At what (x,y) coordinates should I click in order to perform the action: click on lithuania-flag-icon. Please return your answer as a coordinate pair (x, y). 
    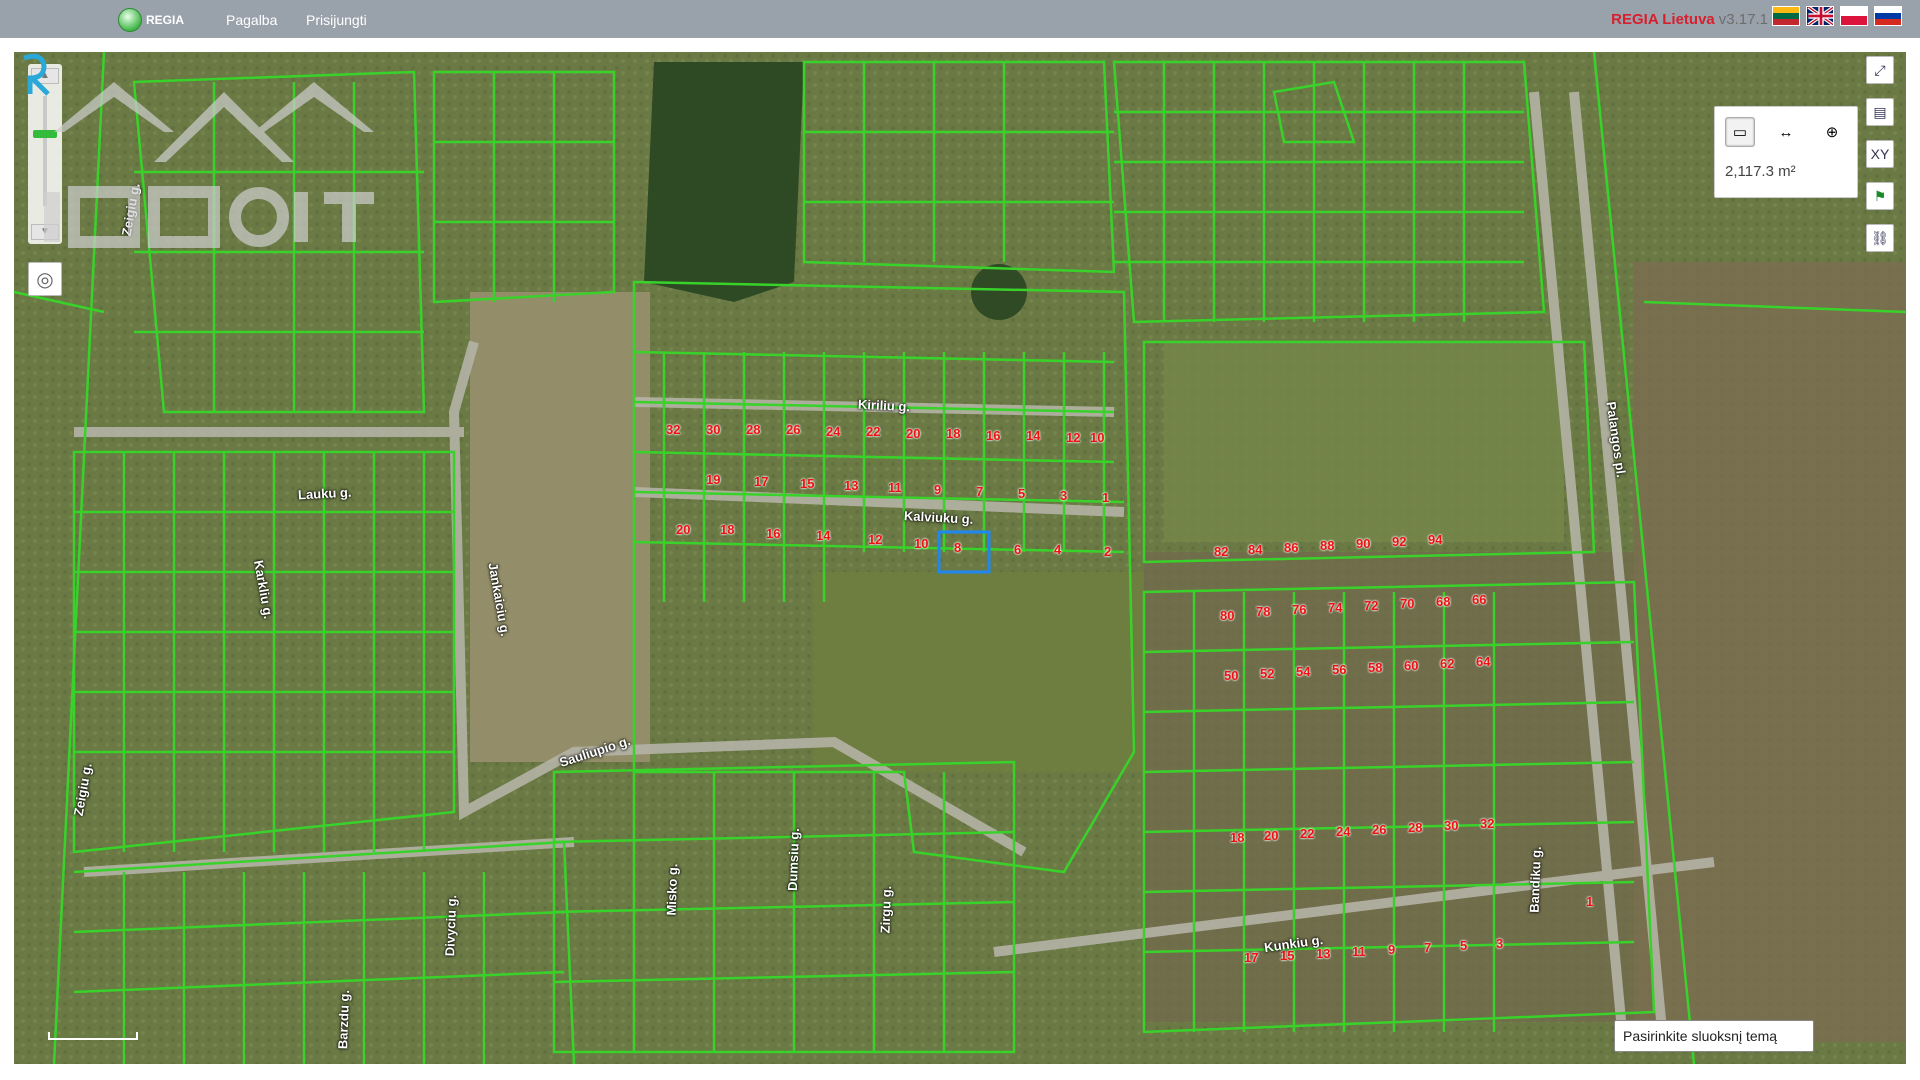
    Looking at the image, I should click on (1786, 16).